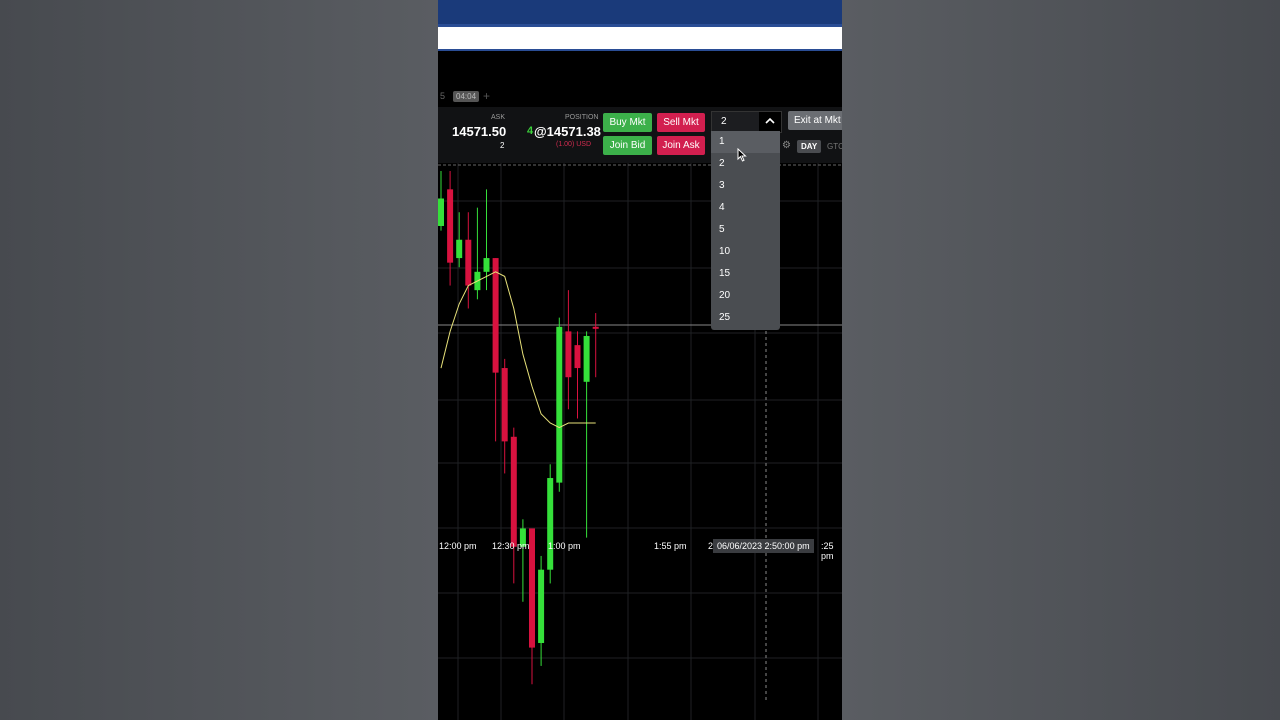 Image resolution: width=1280 pixels, height=720 pixels. I want to click on x-tick-label: 1:55 pm, so click(670, 546).